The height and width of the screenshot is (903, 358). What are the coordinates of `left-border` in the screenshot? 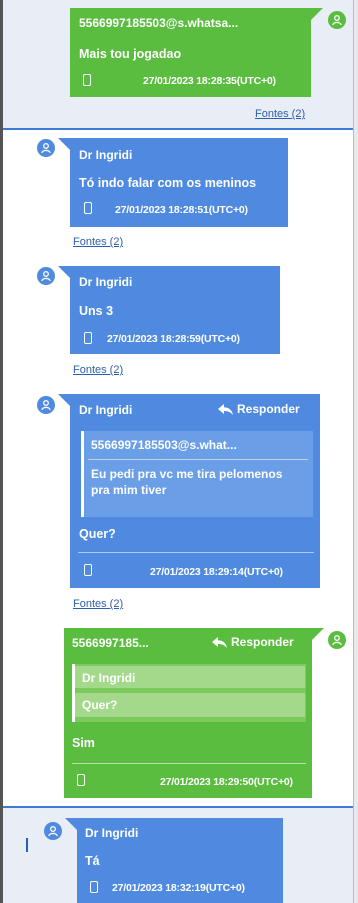 It's located at (1, 451).